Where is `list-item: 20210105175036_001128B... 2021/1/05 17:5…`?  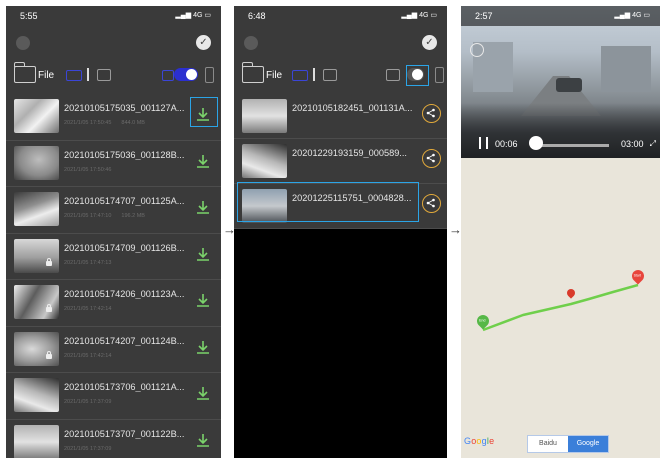 list-item: 20210105175036_001128B... 2021/1/05 17:5… is located at coordinates (113, 164).